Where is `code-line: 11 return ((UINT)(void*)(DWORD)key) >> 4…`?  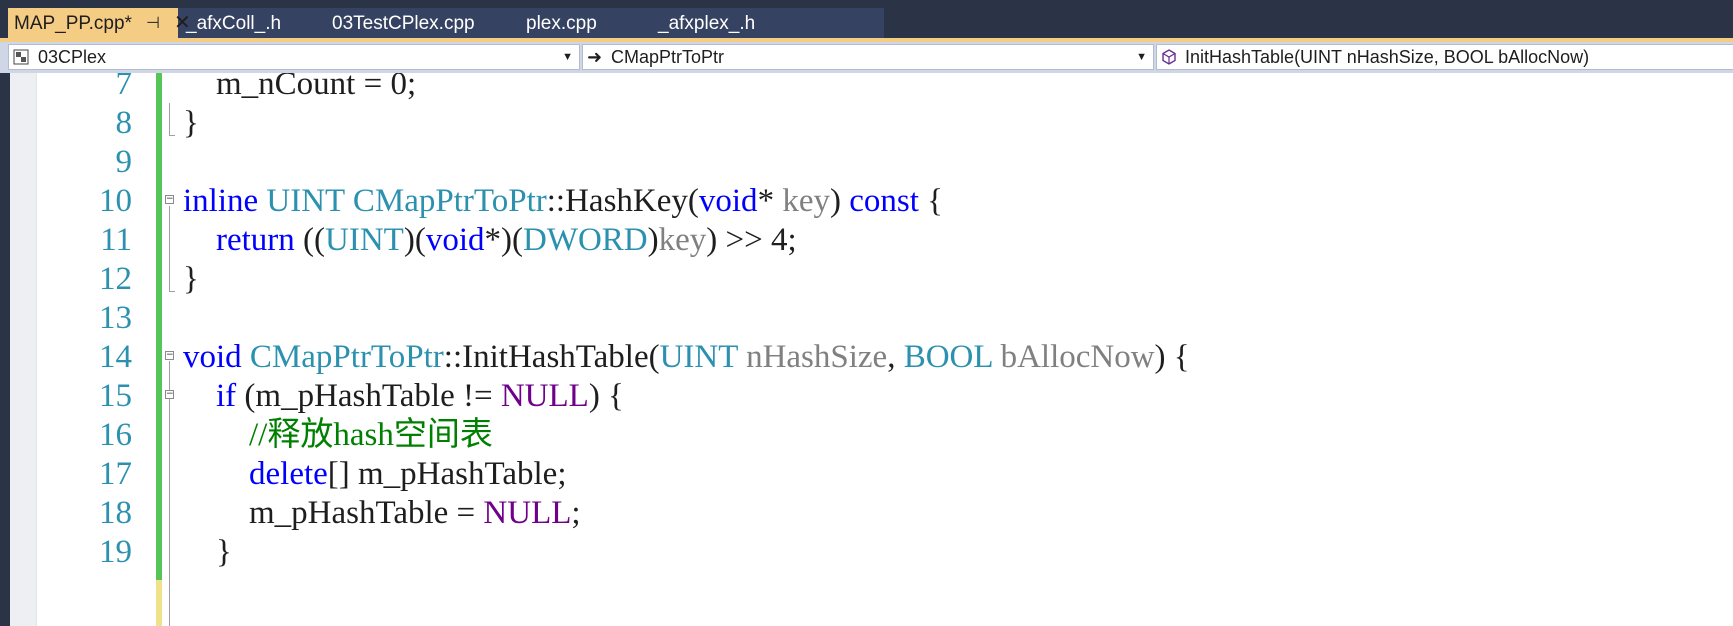 code-line: 11 return ((UINT)(void*)(DWORD)key) >> 4… is located at coordinates (871, 240).